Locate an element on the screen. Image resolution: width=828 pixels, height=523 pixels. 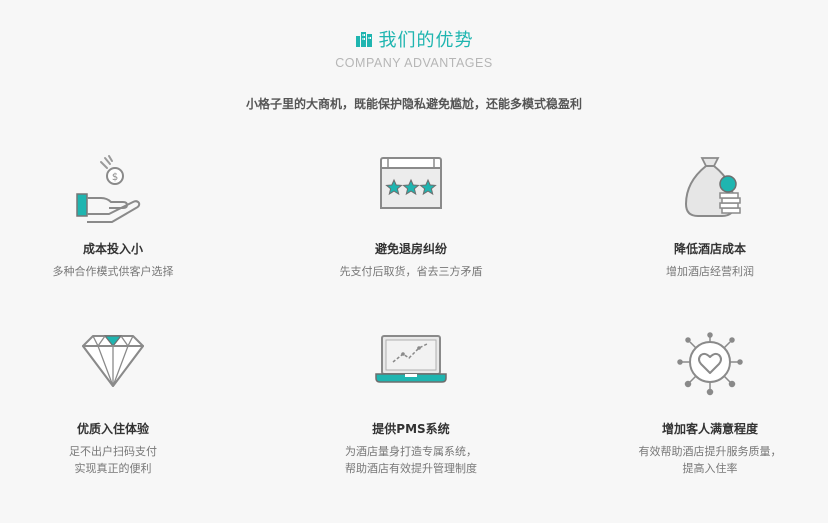
feature-title: 提供PMS系统 is located at coordinates (411, 429).